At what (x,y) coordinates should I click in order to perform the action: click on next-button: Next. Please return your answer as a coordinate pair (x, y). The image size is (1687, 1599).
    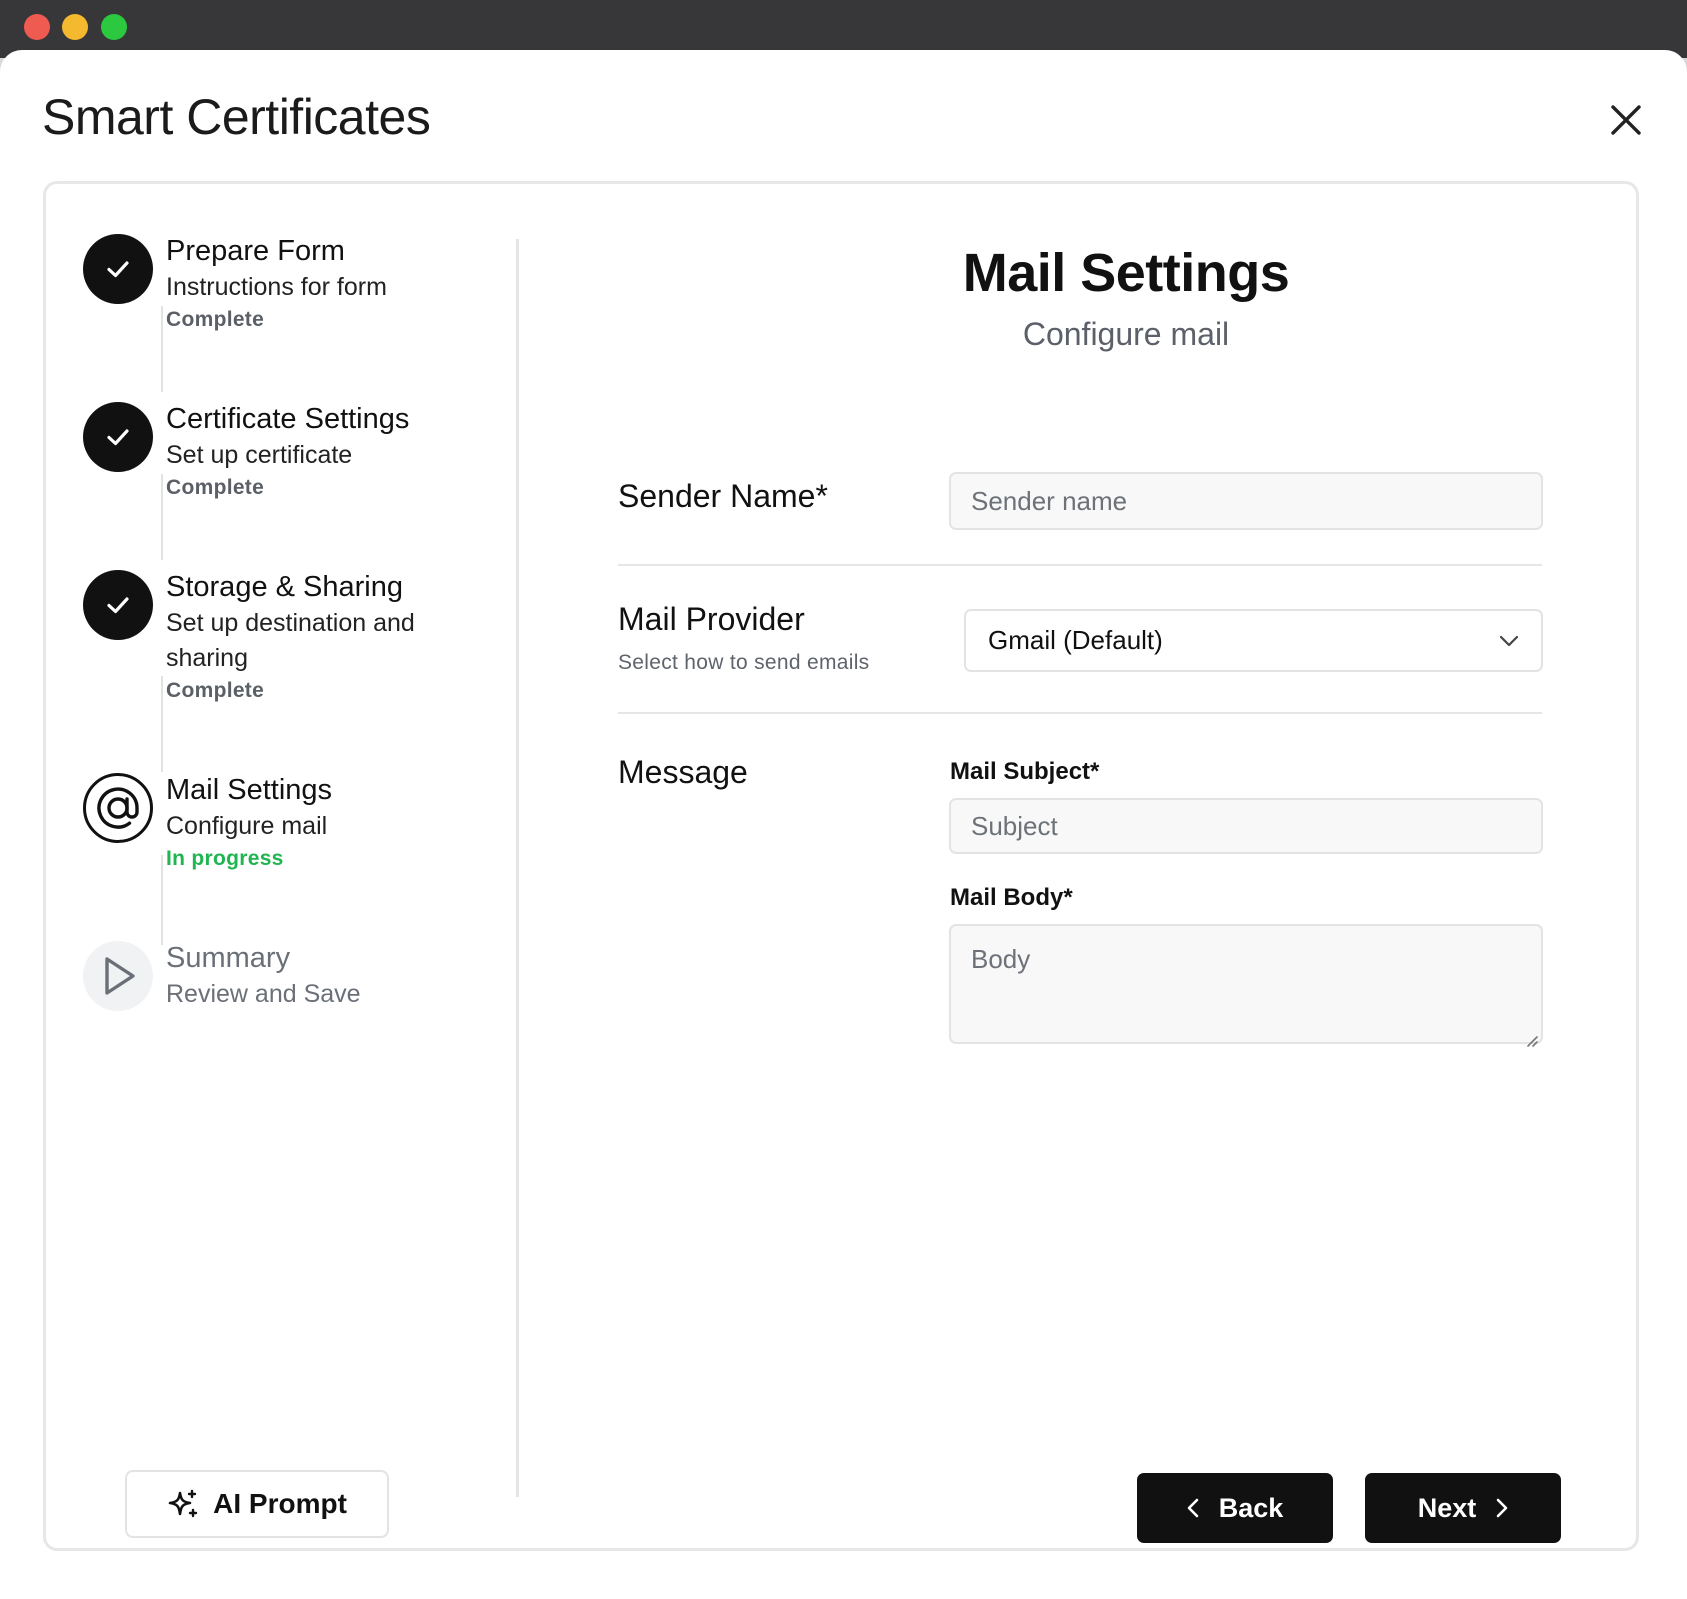
    Looking at the image, I should click on (1463, 1508).